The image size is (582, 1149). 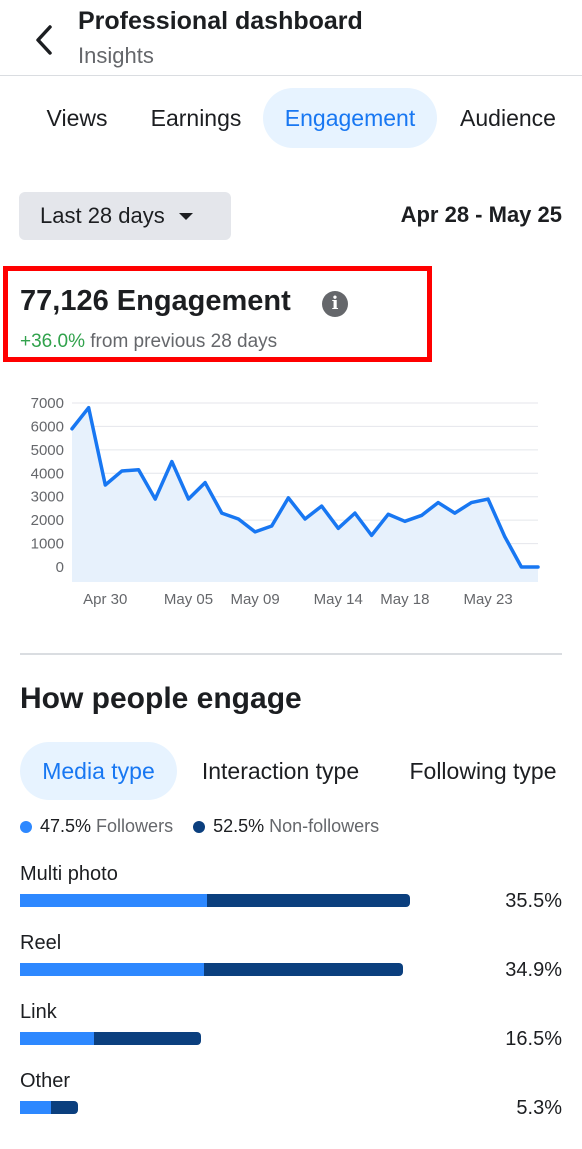 I want to click on y-tick-label: 3000, so click(x=47, y=497).